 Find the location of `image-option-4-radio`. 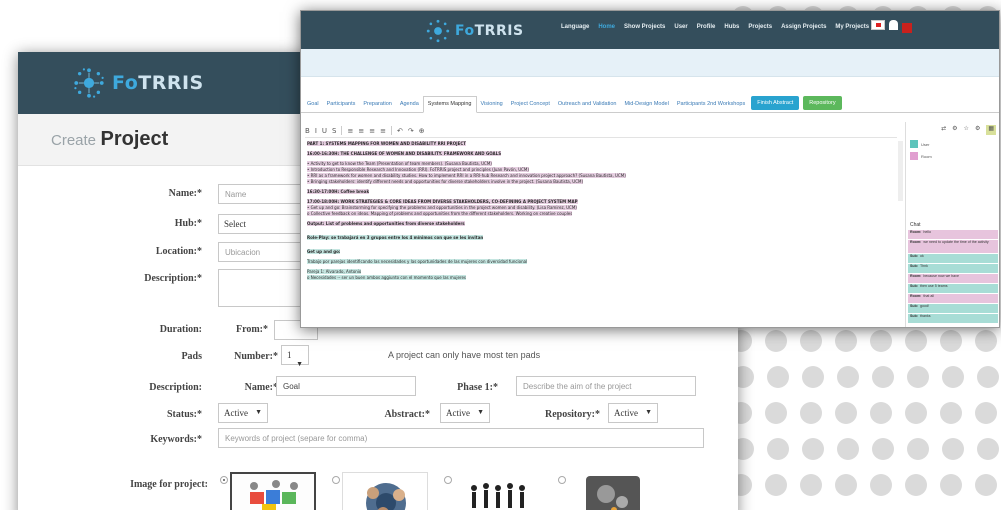

image-option-4-radio is located at coordinates (562, 480).